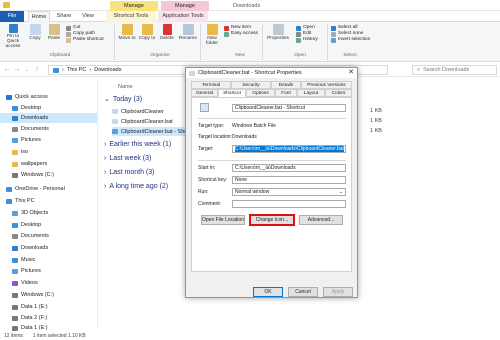  Describe the element at coordinates (48, 97) in the screenshot. I see `sidebar-item-quick-access: Quick access` at that location.